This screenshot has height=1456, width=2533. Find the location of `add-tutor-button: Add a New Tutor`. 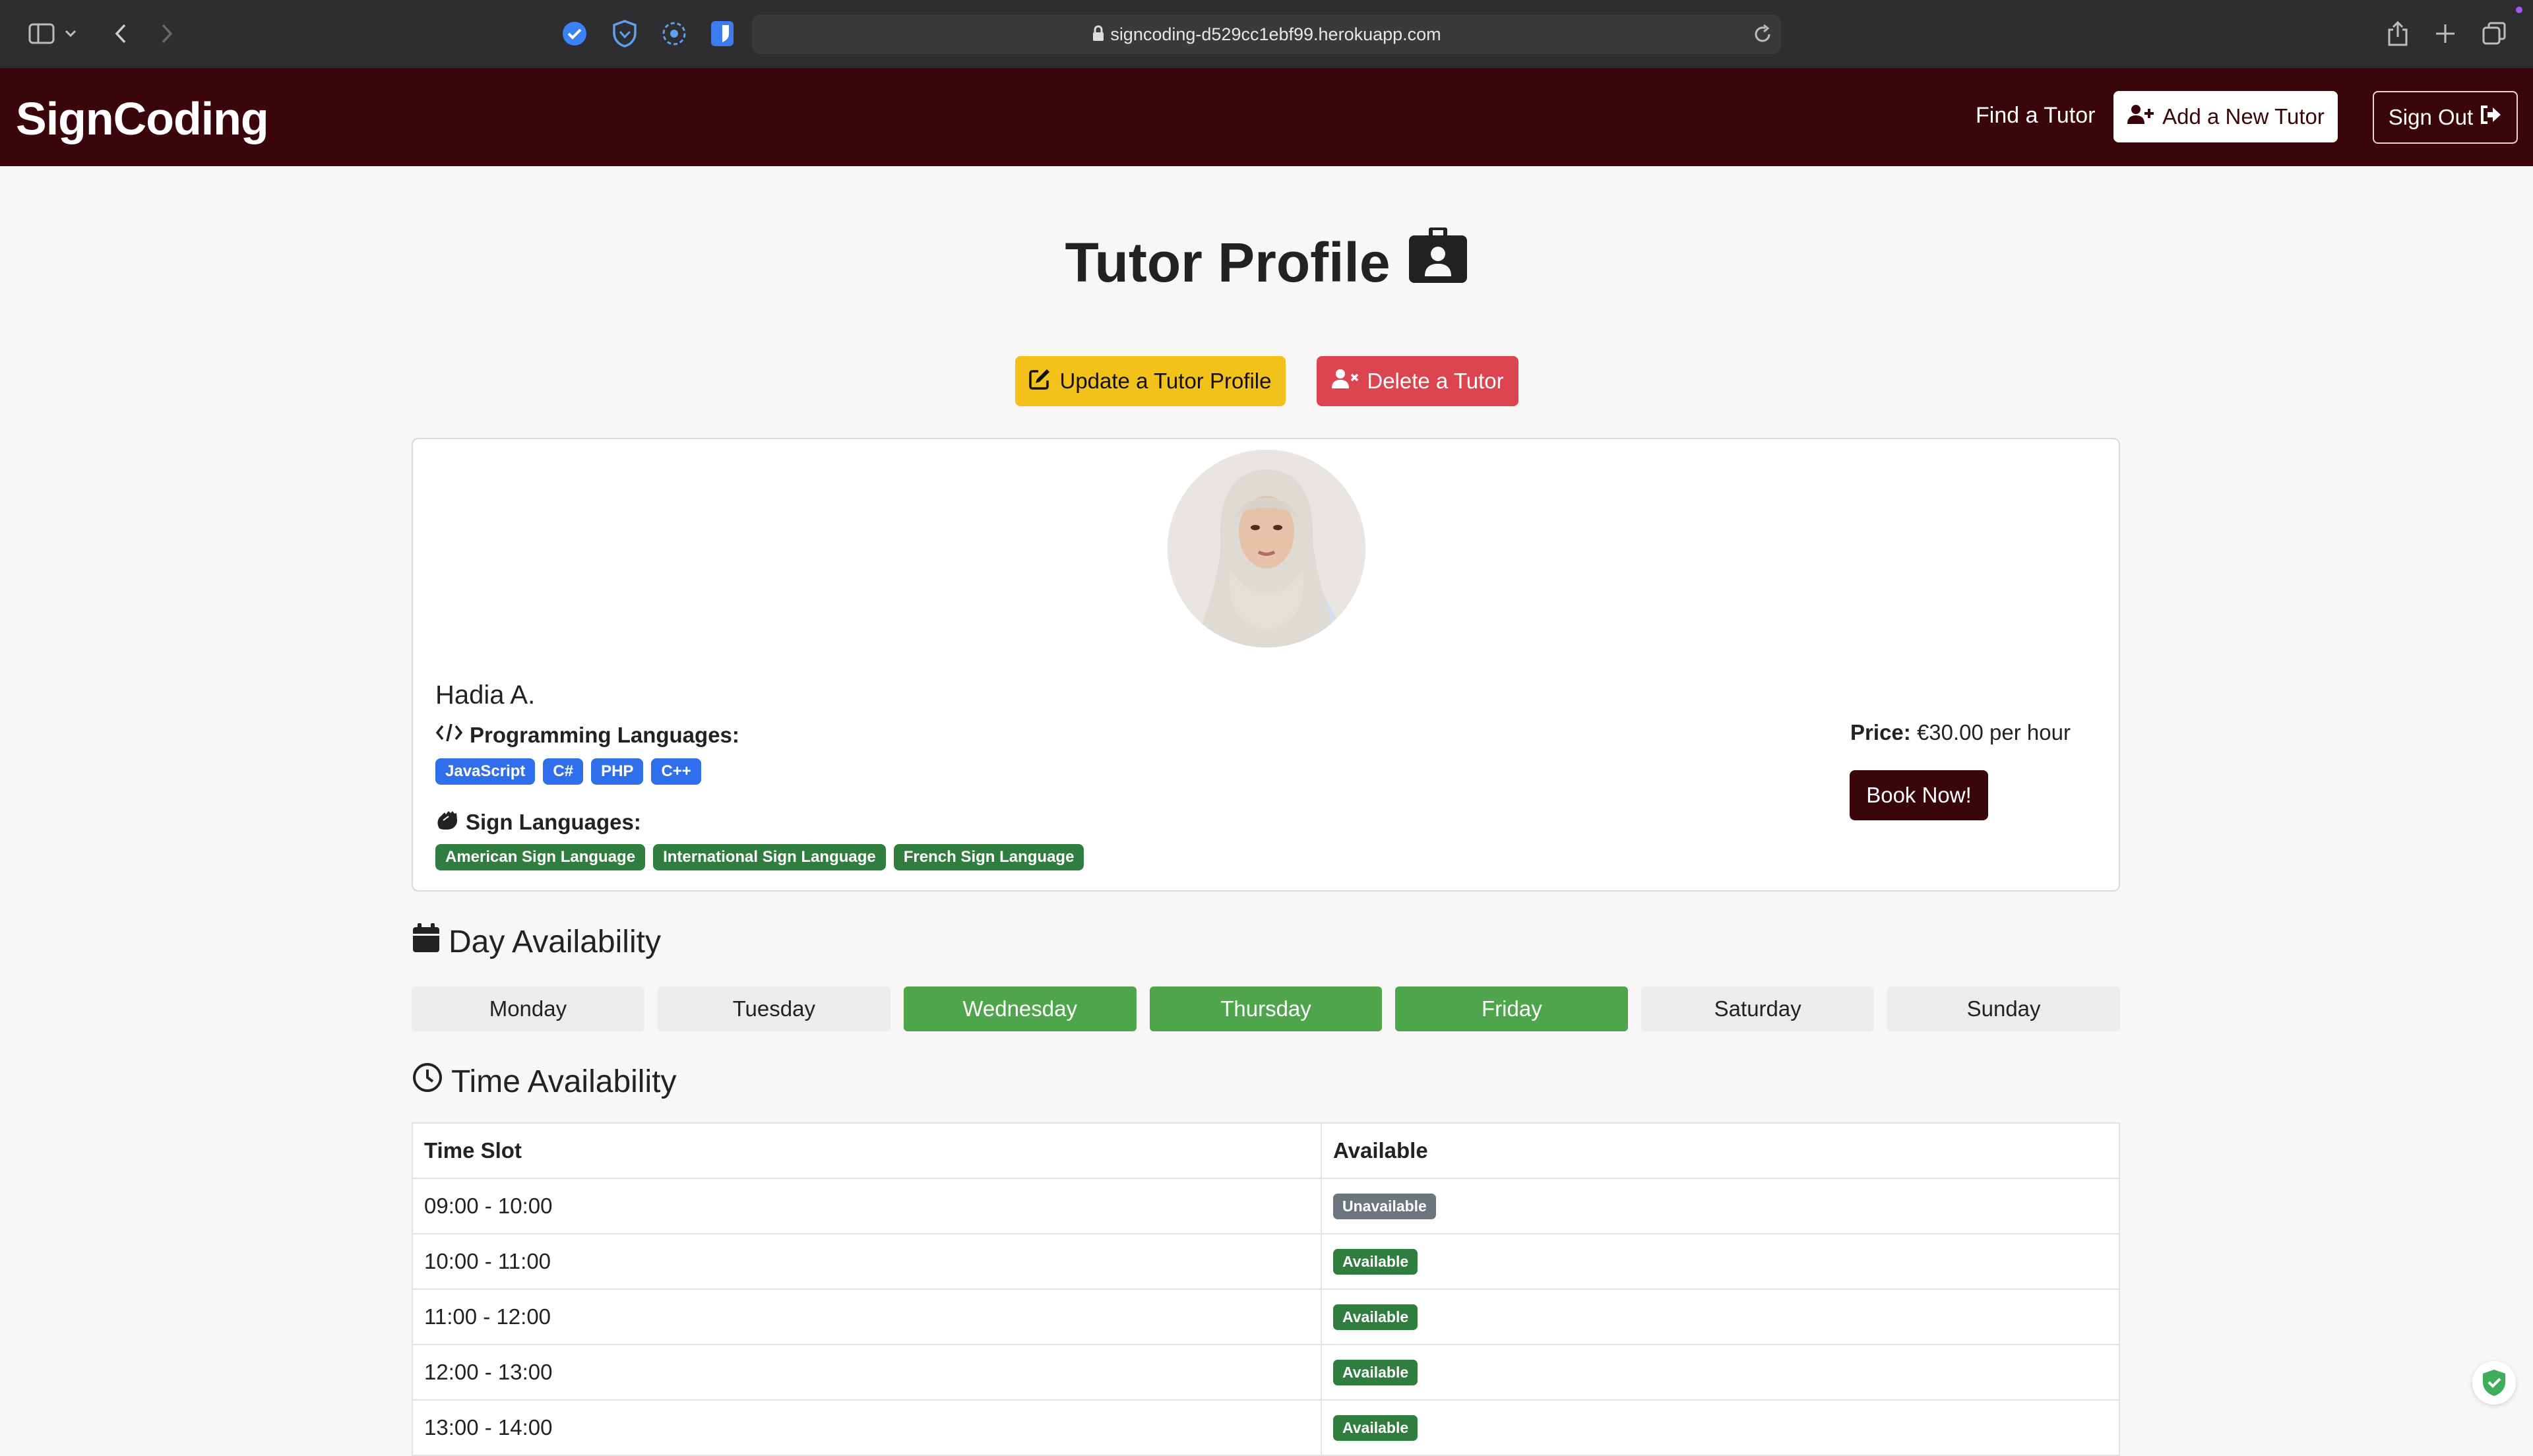

add-tutor-button: Add a New Tutor is located at coordinates (2225, 116).